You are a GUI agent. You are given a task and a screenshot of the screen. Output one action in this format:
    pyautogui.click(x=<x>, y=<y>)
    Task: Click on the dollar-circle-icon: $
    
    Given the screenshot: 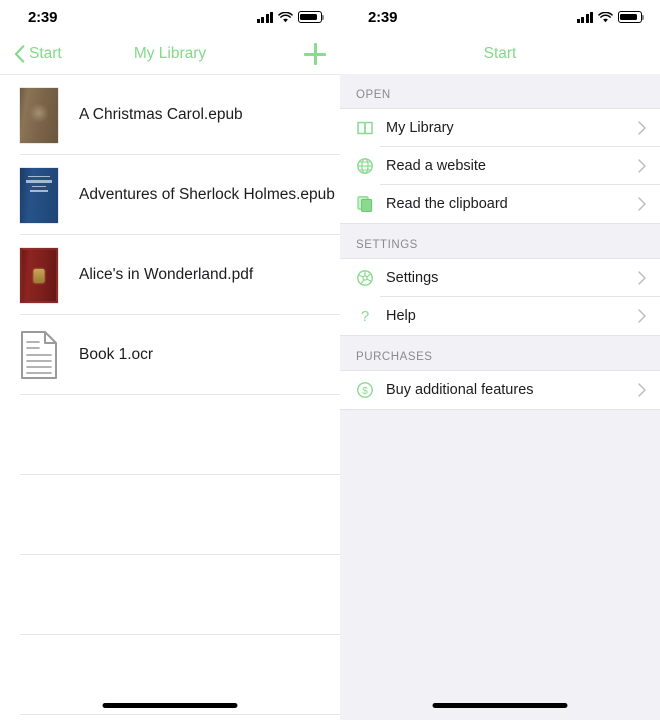 What is the action you would take?
    pyautogui.click(x=365, y=390)
    